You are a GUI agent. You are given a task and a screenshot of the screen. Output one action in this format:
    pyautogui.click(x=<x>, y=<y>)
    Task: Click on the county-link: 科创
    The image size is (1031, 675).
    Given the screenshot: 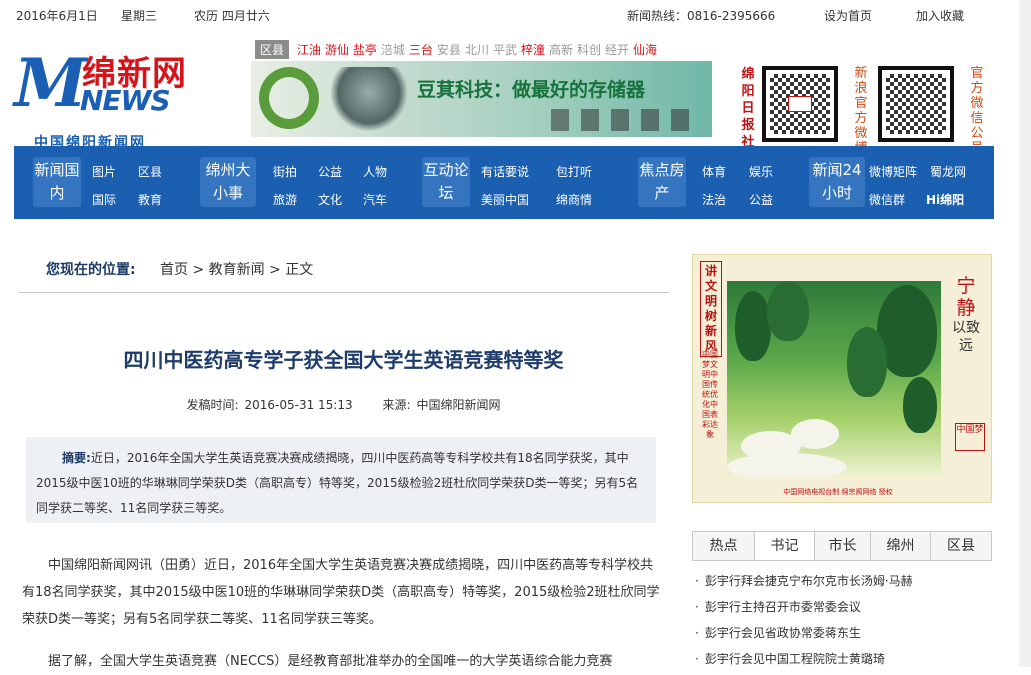 What is the action you would take?
    pyautogui.click(x=589, y=50)
    